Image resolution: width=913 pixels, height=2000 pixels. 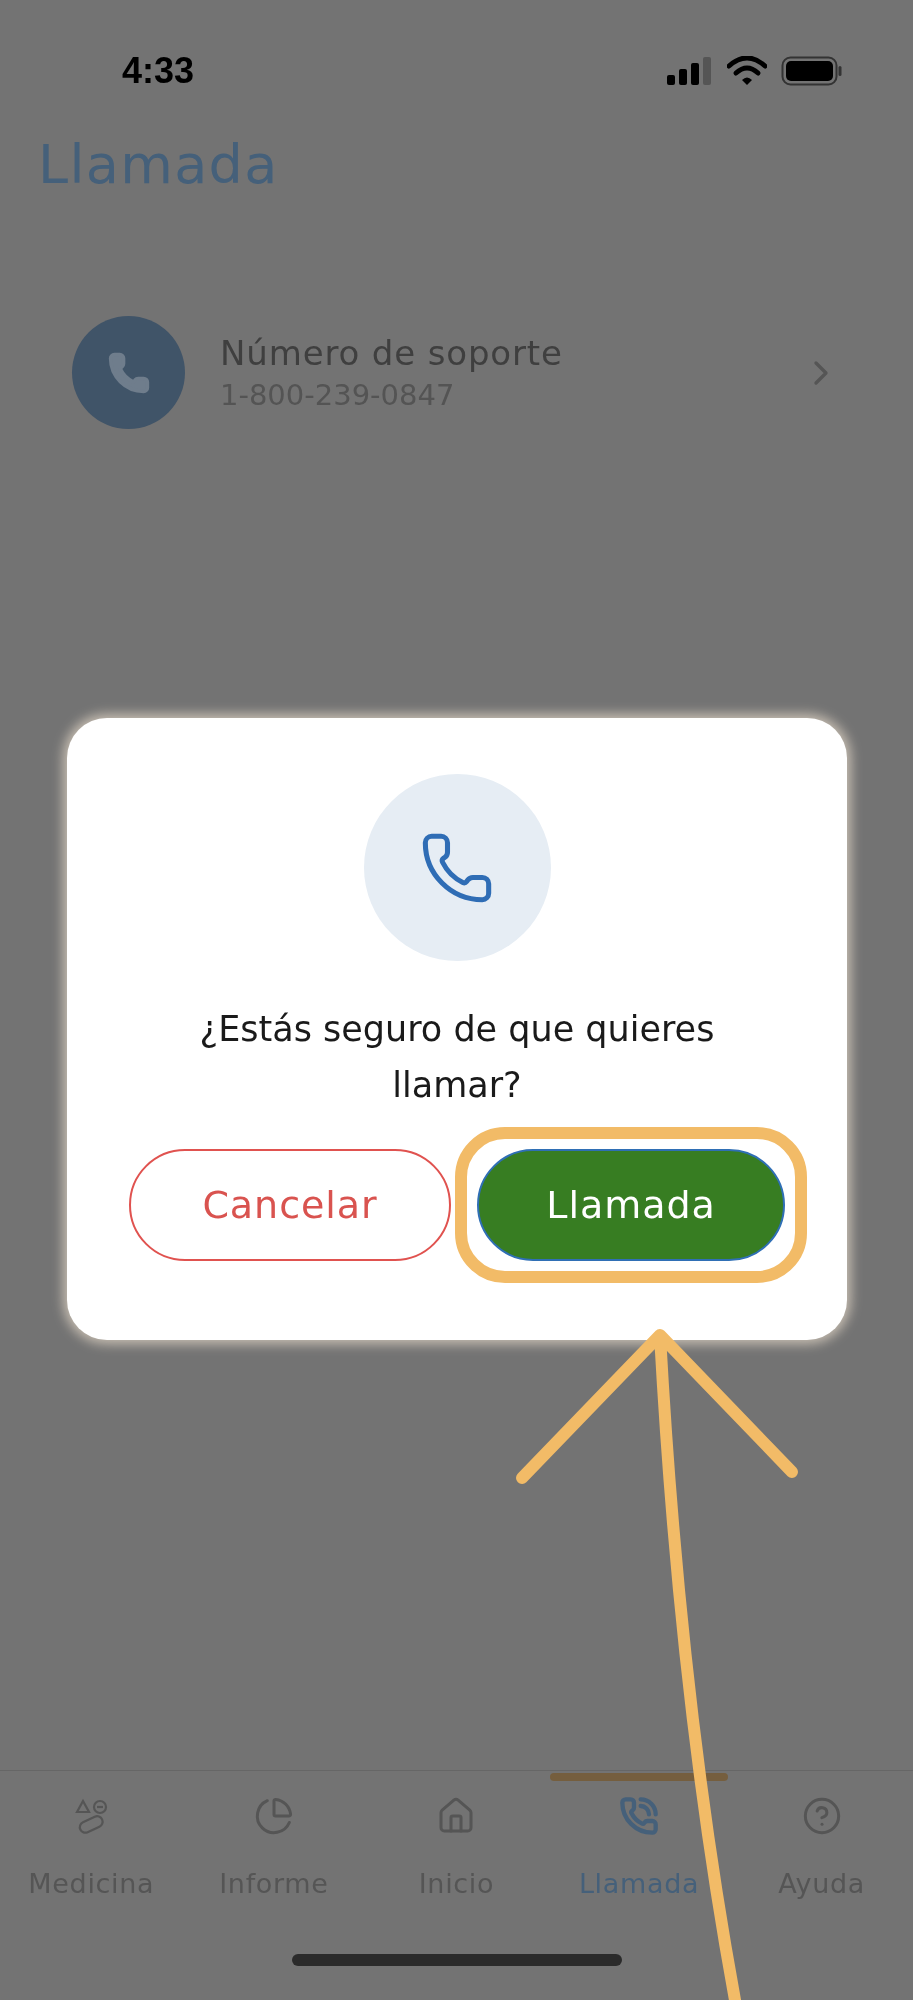 I want to click on phone-icon, so click(x=128, y=372).